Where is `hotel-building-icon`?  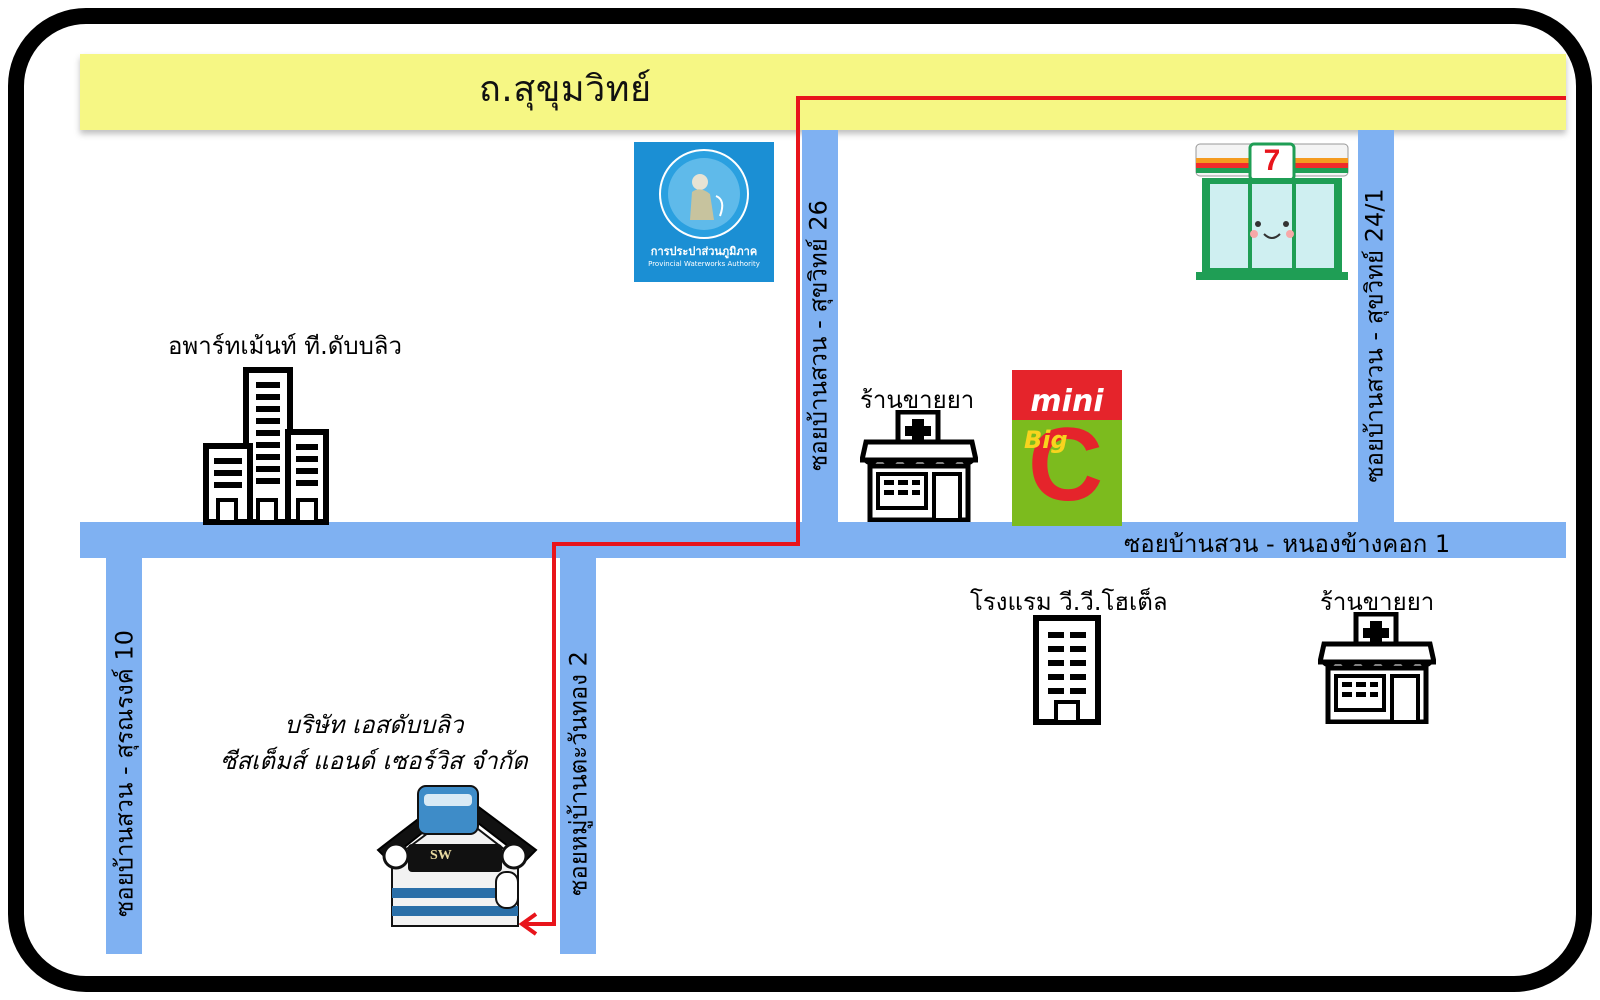 hotel-building-icon is located at coordinates (1067, 670).